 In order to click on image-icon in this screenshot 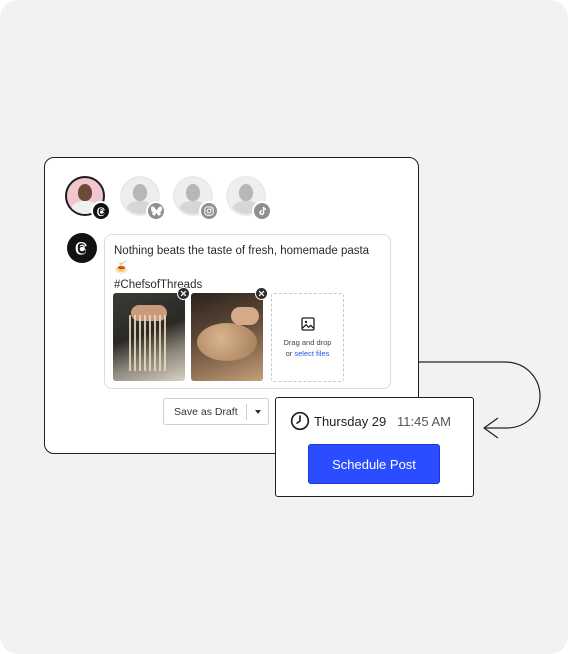, I will do `click(308, 326)`.